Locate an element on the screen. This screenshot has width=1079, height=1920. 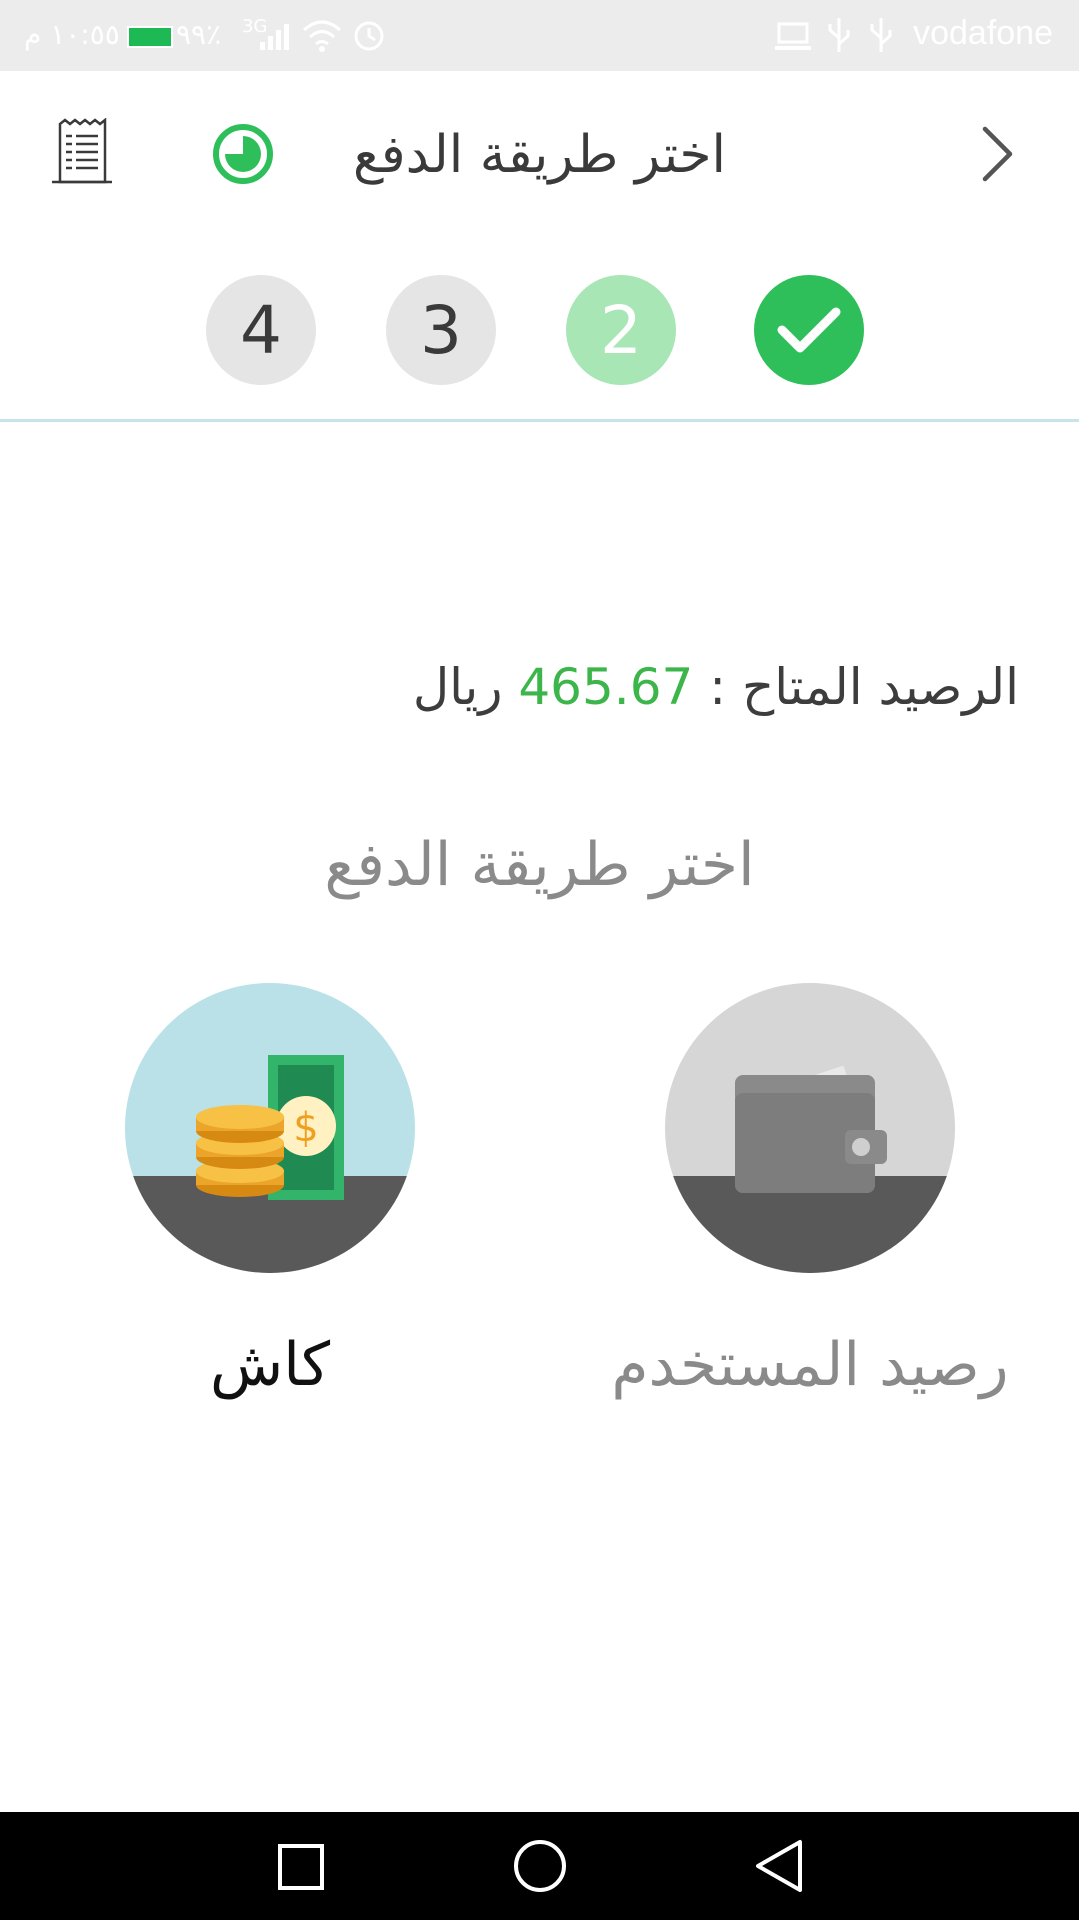
user-balance-option is located at coordinates (810, 1128).